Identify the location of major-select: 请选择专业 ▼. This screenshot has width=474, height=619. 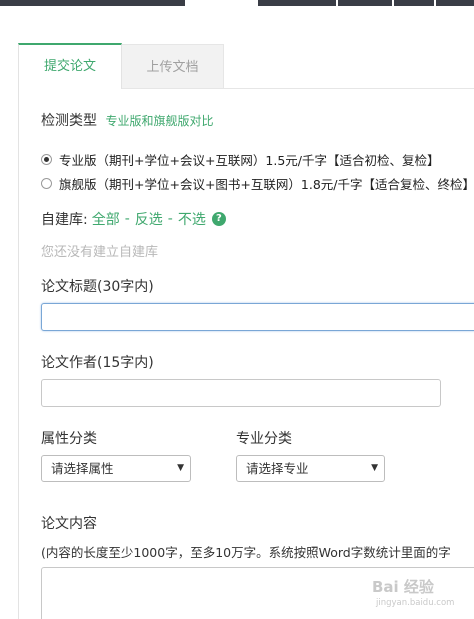
(310, 468).